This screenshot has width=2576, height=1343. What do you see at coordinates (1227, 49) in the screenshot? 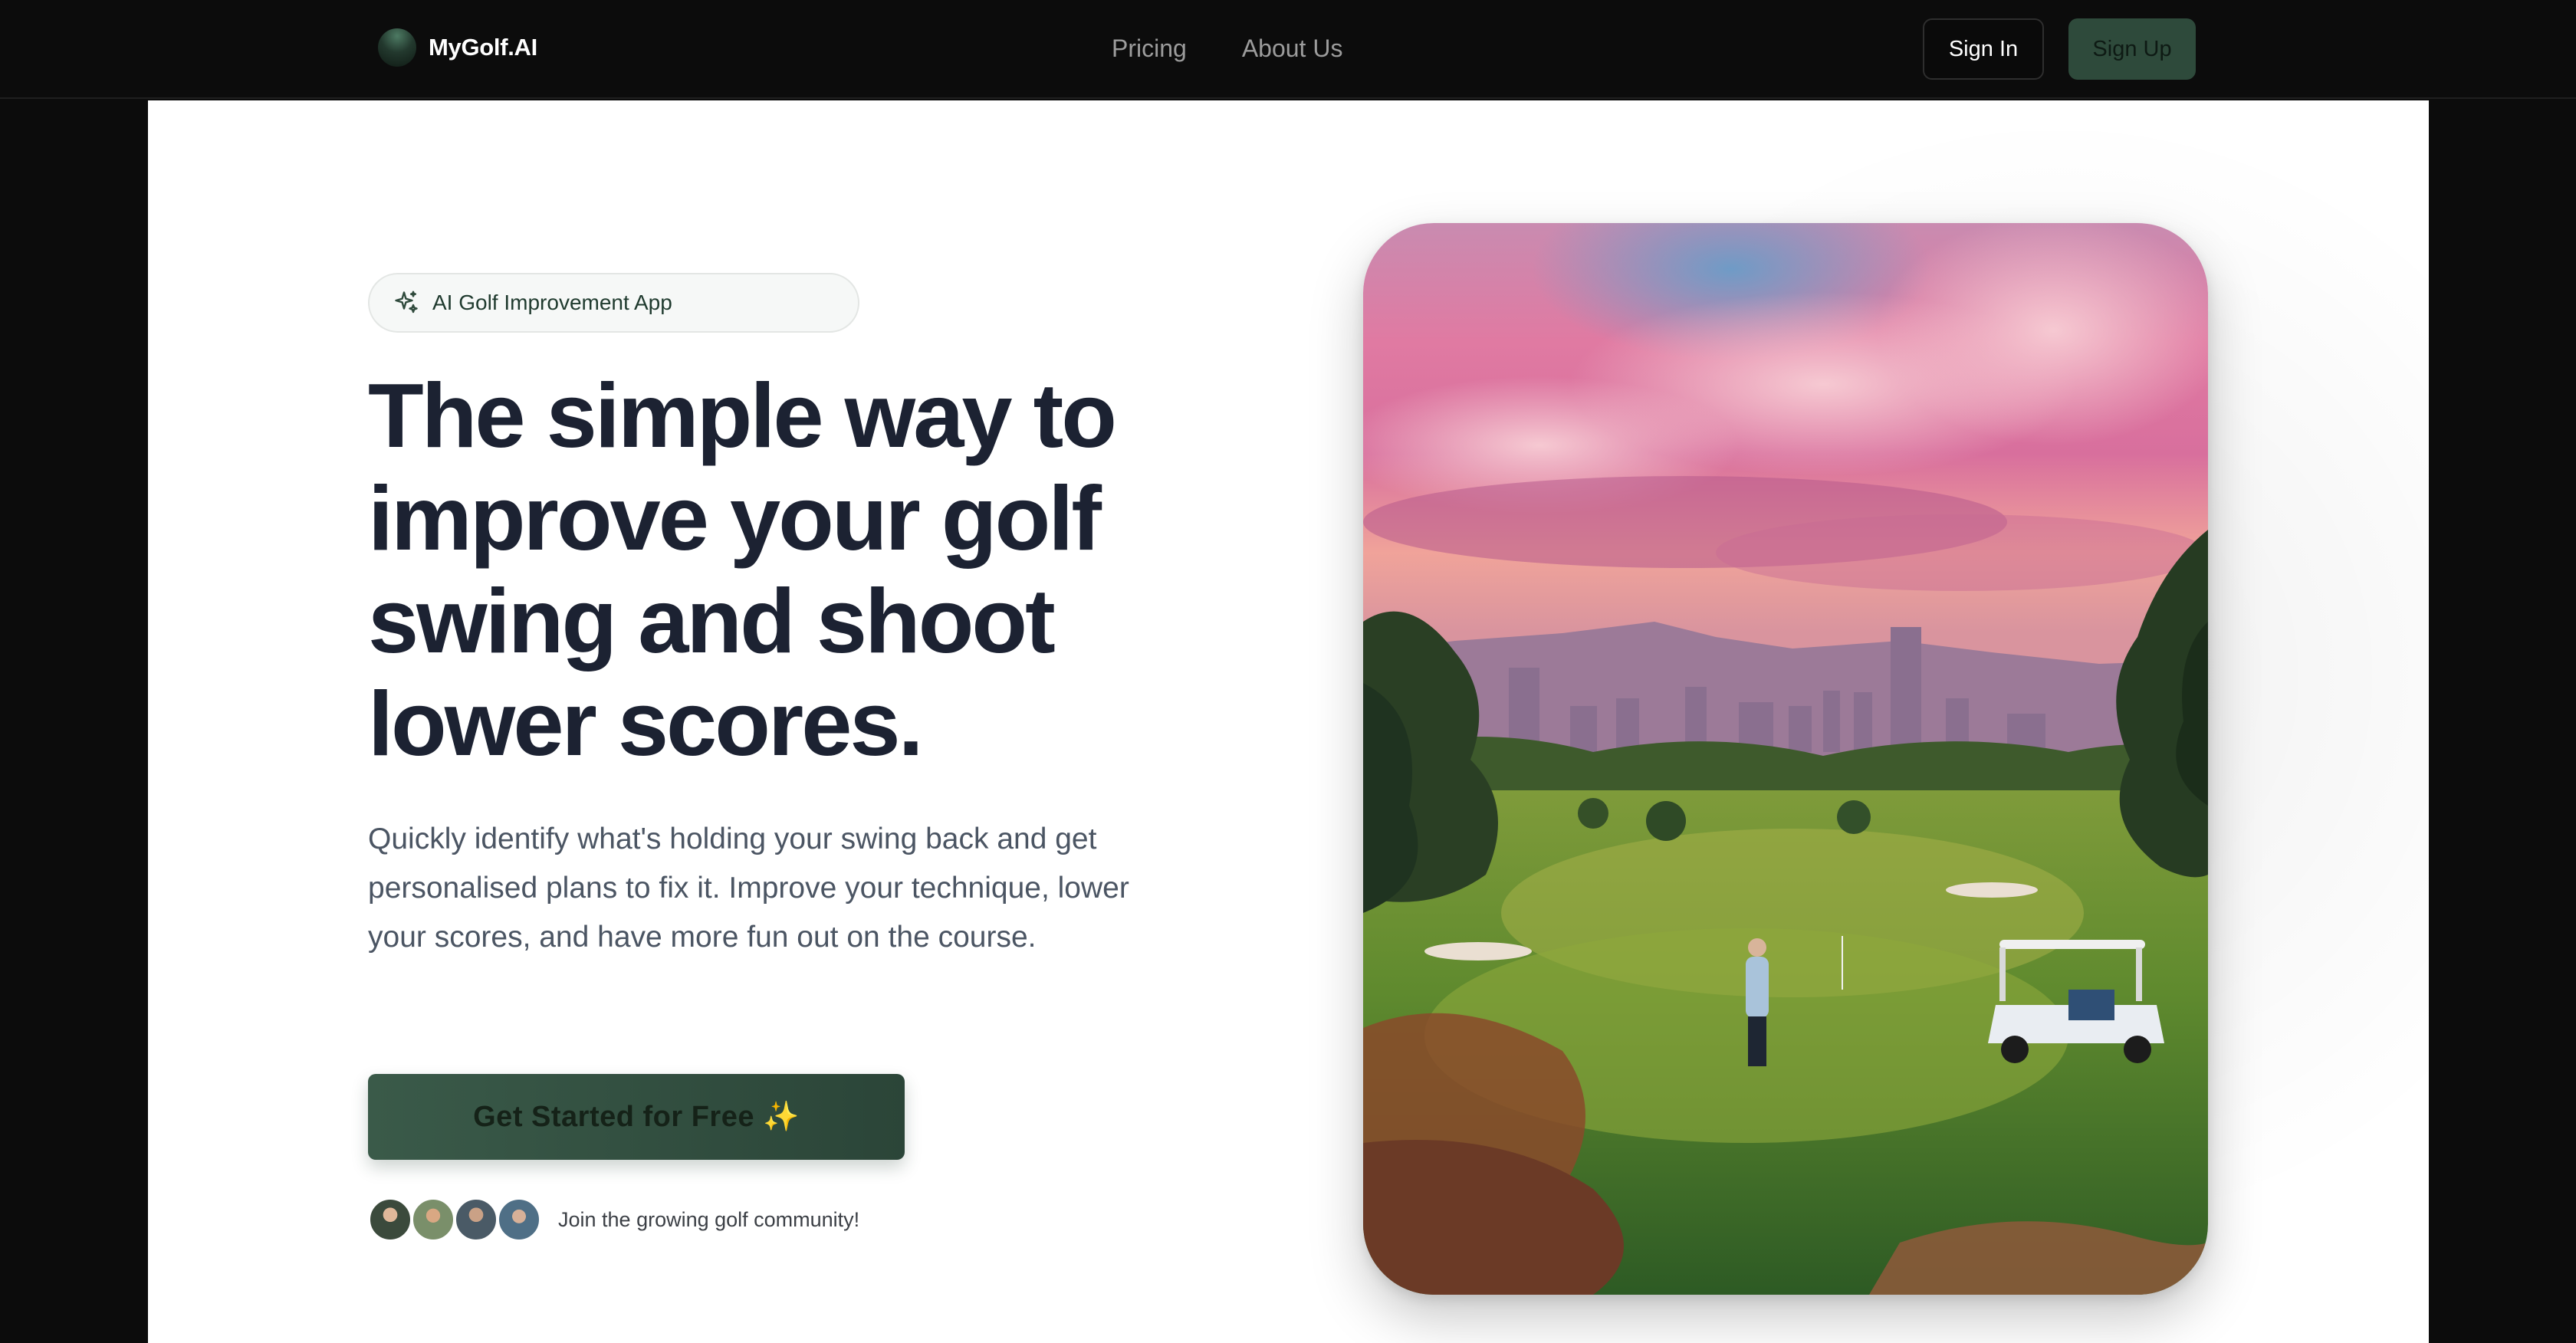
I see `nav-links: Pricing About Us` at bounding box center [1227, 49].